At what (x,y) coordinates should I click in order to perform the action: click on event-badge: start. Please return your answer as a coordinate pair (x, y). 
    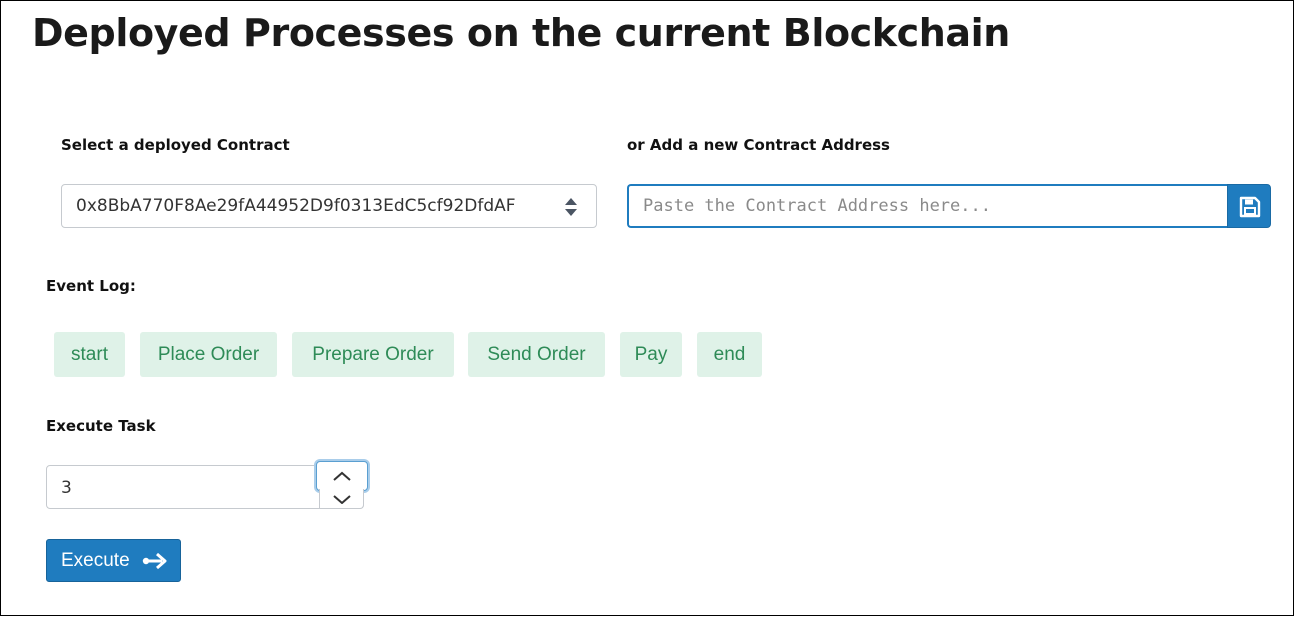
    Looking at the image, I should click on (89, 354).